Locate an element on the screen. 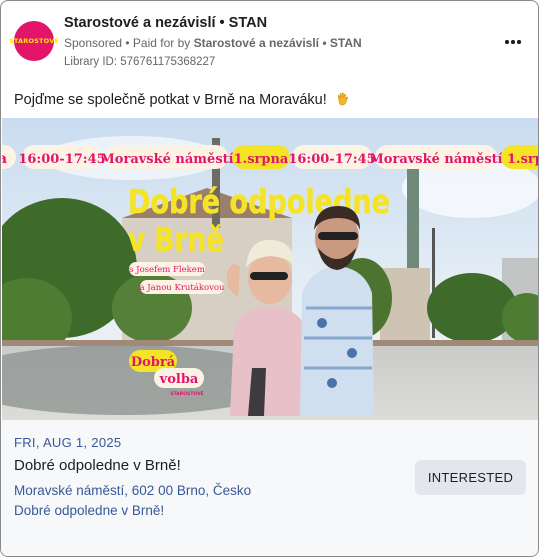  guest-1: s Josefem Flekem is located at coordinates (167, 270).